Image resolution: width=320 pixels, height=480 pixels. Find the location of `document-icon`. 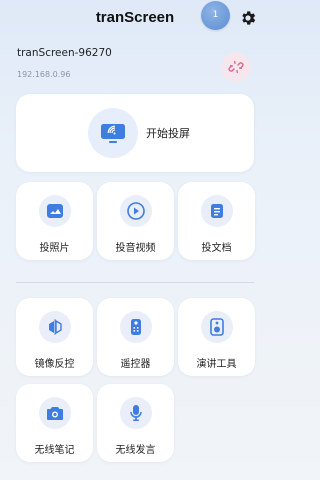

document-icon is located at coordinates (216, 211).